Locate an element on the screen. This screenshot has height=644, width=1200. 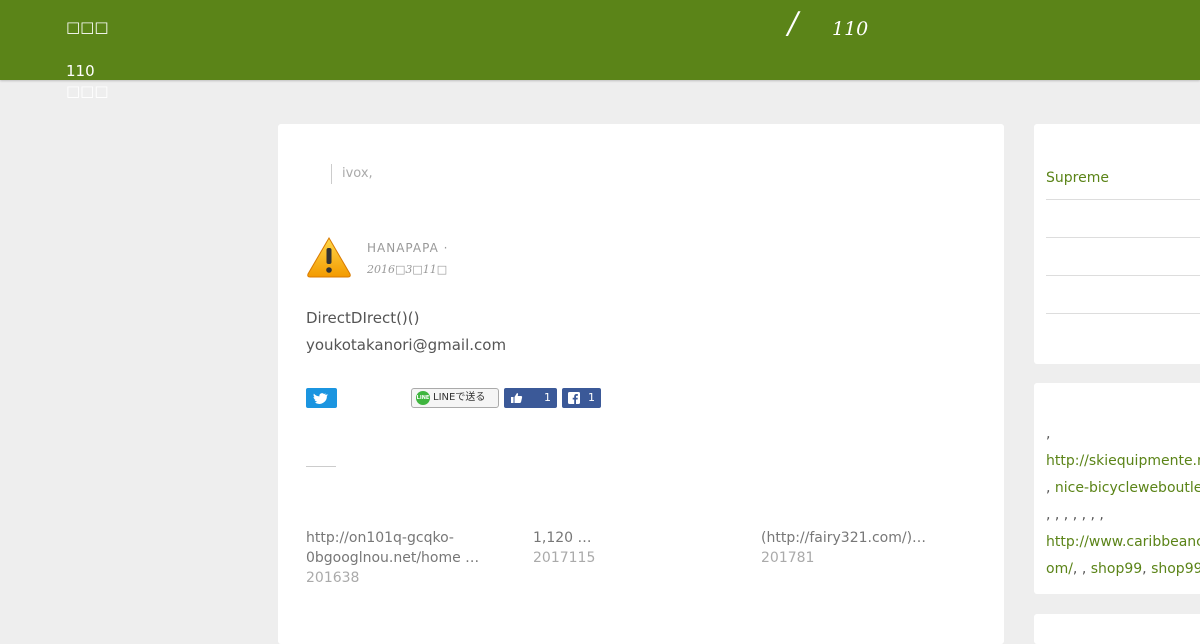
site-title: □□□ is located at coordinates (87, 27).